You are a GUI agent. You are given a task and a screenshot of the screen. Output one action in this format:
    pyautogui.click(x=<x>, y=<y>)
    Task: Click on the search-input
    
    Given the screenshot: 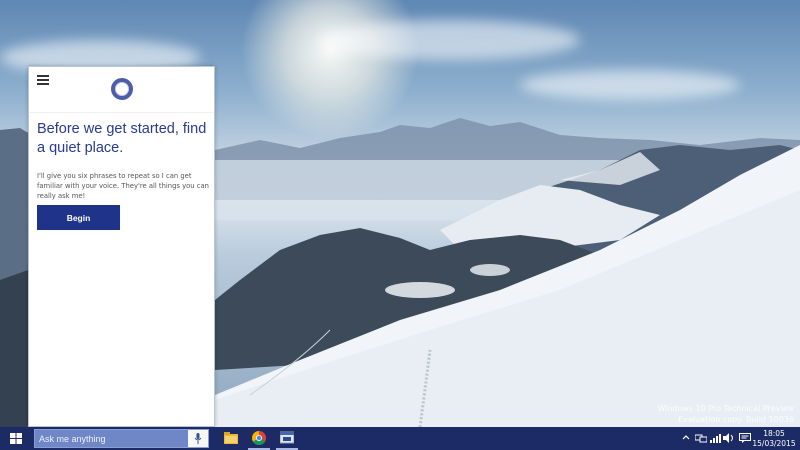 What is the action you would take?
    pyautogui.click(x=111, y=438)
    